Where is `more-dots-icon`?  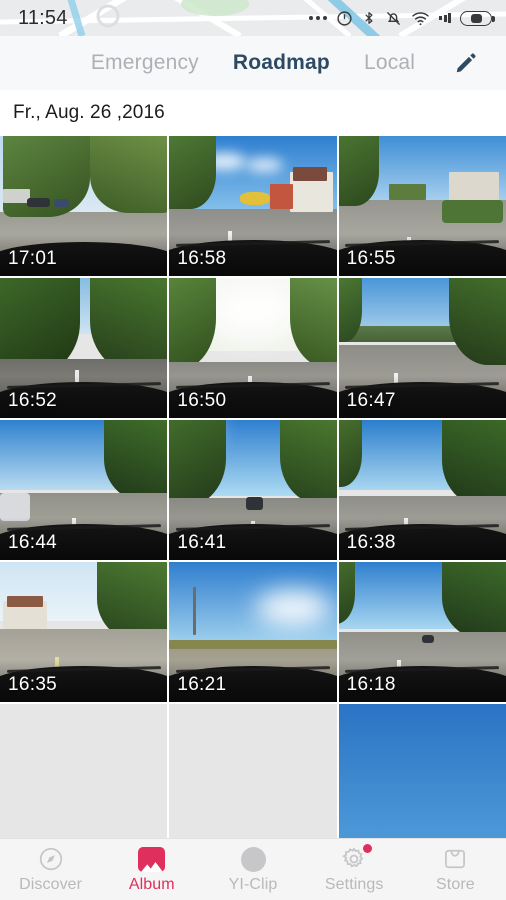 more-dots-icon is located at coordinates (318, 18).